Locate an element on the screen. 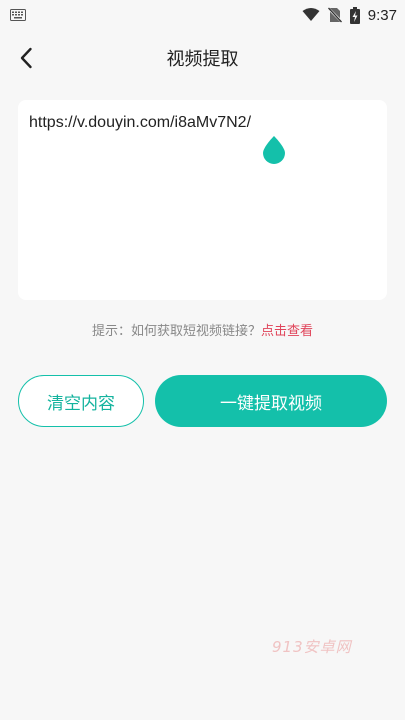 This screenshot has width=405, height=720. page-title: 视频提取 is located at coordinates (202, 59).